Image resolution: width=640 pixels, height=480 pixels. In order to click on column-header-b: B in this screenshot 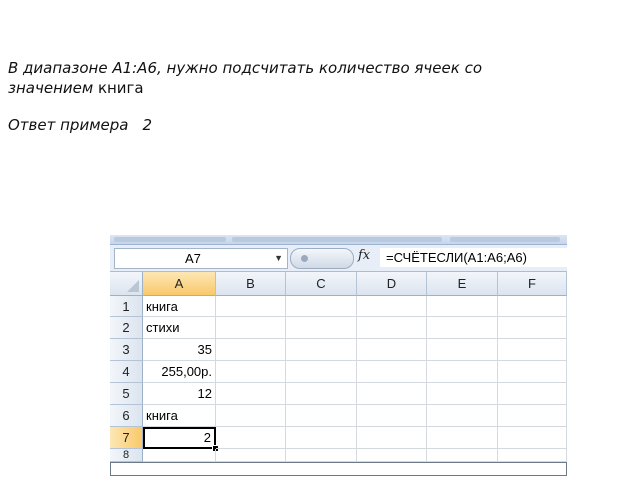, I will do `click(251, 284)`.